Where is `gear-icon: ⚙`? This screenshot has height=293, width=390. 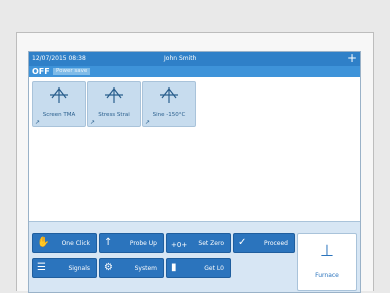
gear-icon: ⚙ is located at coordinates (108, 267).